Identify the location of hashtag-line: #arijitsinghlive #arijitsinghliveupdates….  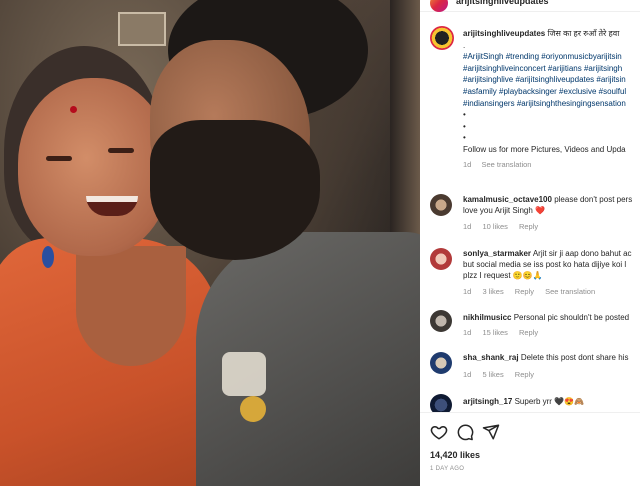
(551, 80).